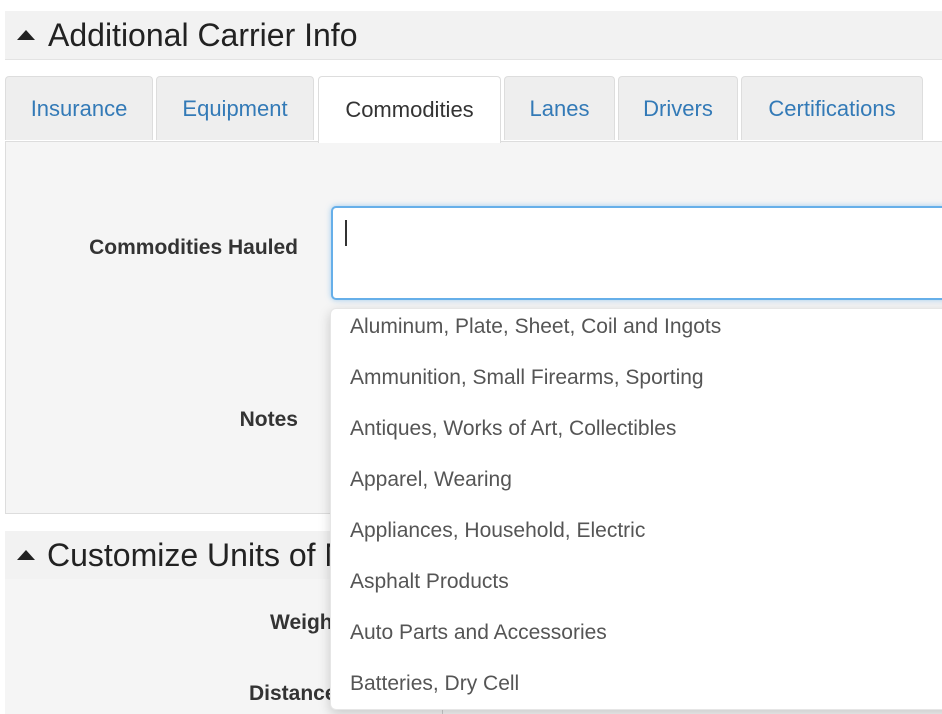  Describe the element at coordinates (636, 253) in the screenshot. I see `commodities-hauled-input` at that location.